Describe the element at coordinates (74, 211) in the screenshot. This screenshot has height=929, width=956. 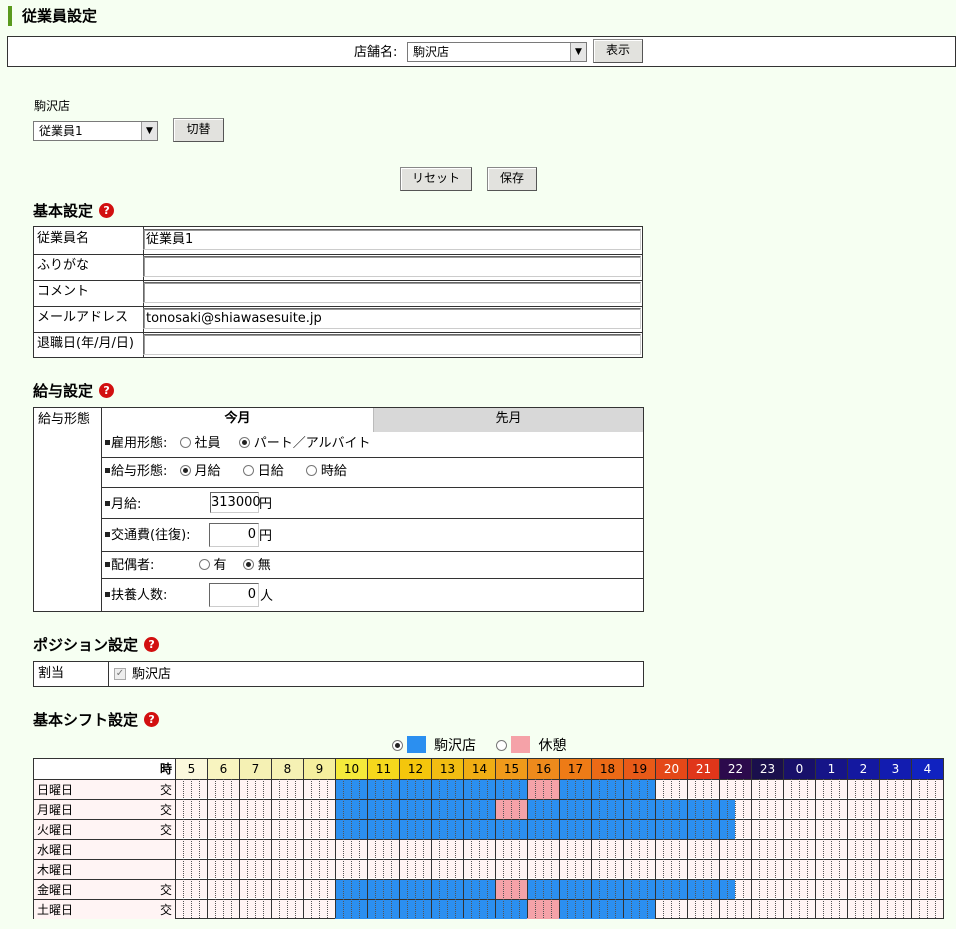
I see `basic-settings-title: 基本設定?` at that location.